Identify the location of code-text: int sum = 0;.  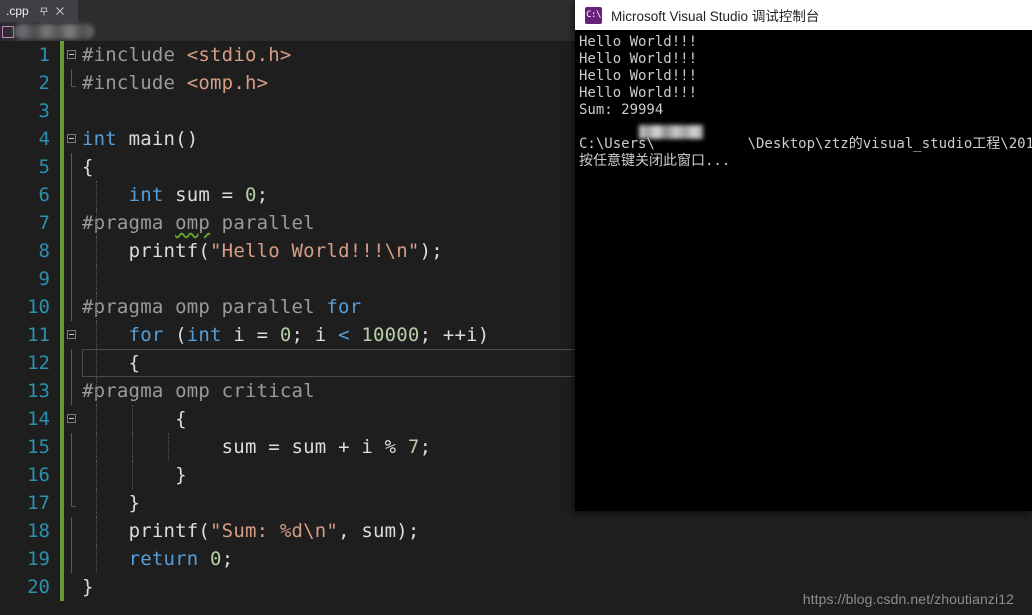
(198, 195).